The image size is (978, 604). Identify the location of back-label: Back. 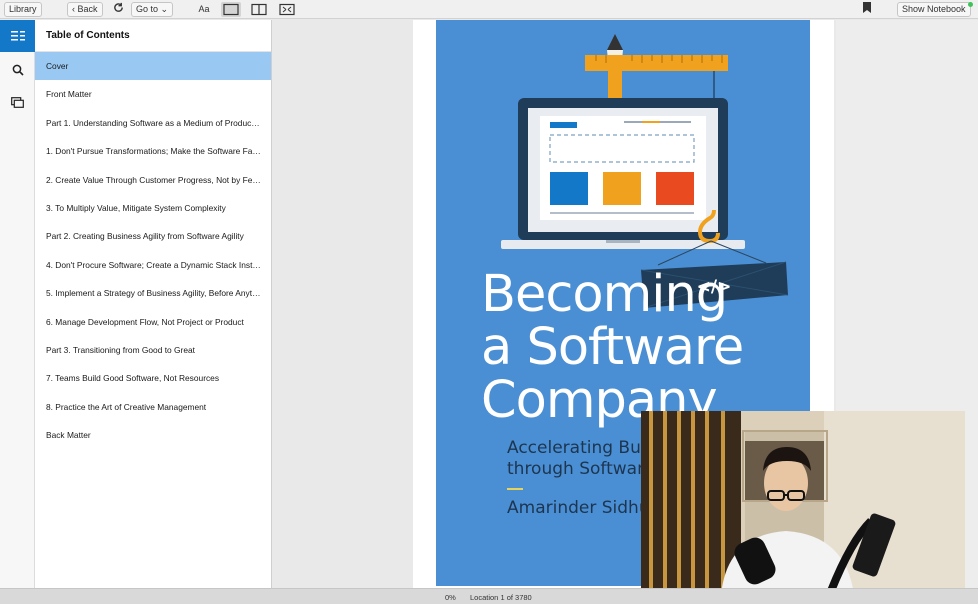
(87, 9).